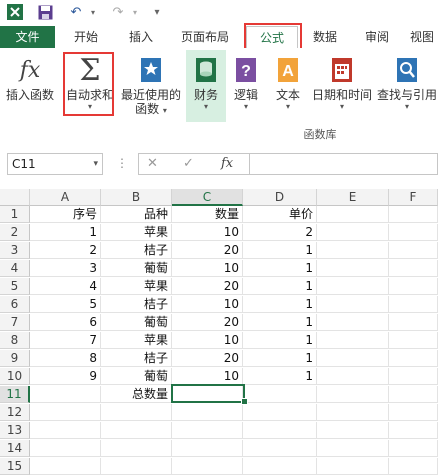 The width and height of the screenshot is (438, 475). What do you see at coordinates (15, 268) in the screenshot?
I see `row-header-4: 4` at bounding box center [15, 268].